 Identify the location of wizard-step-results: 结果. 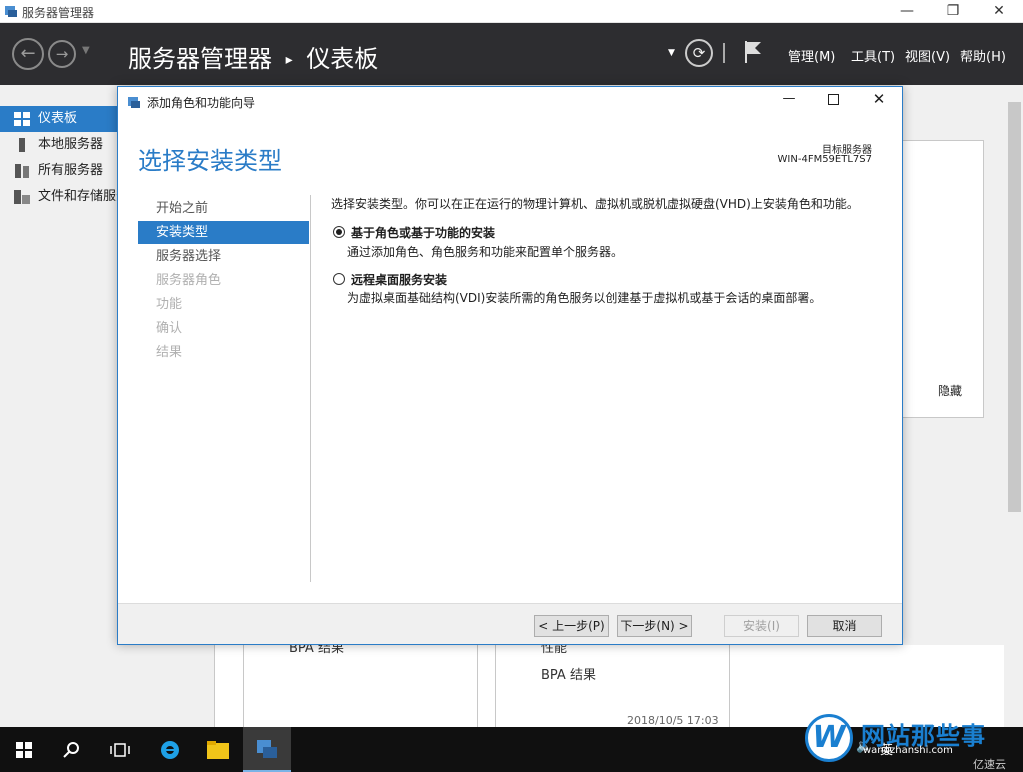
(169, 352).